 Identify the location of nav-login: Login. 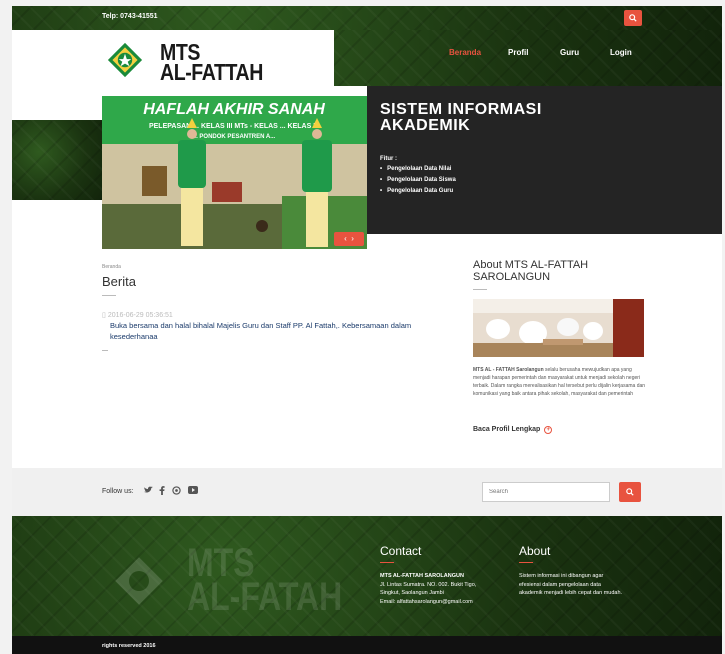
(621, 52).